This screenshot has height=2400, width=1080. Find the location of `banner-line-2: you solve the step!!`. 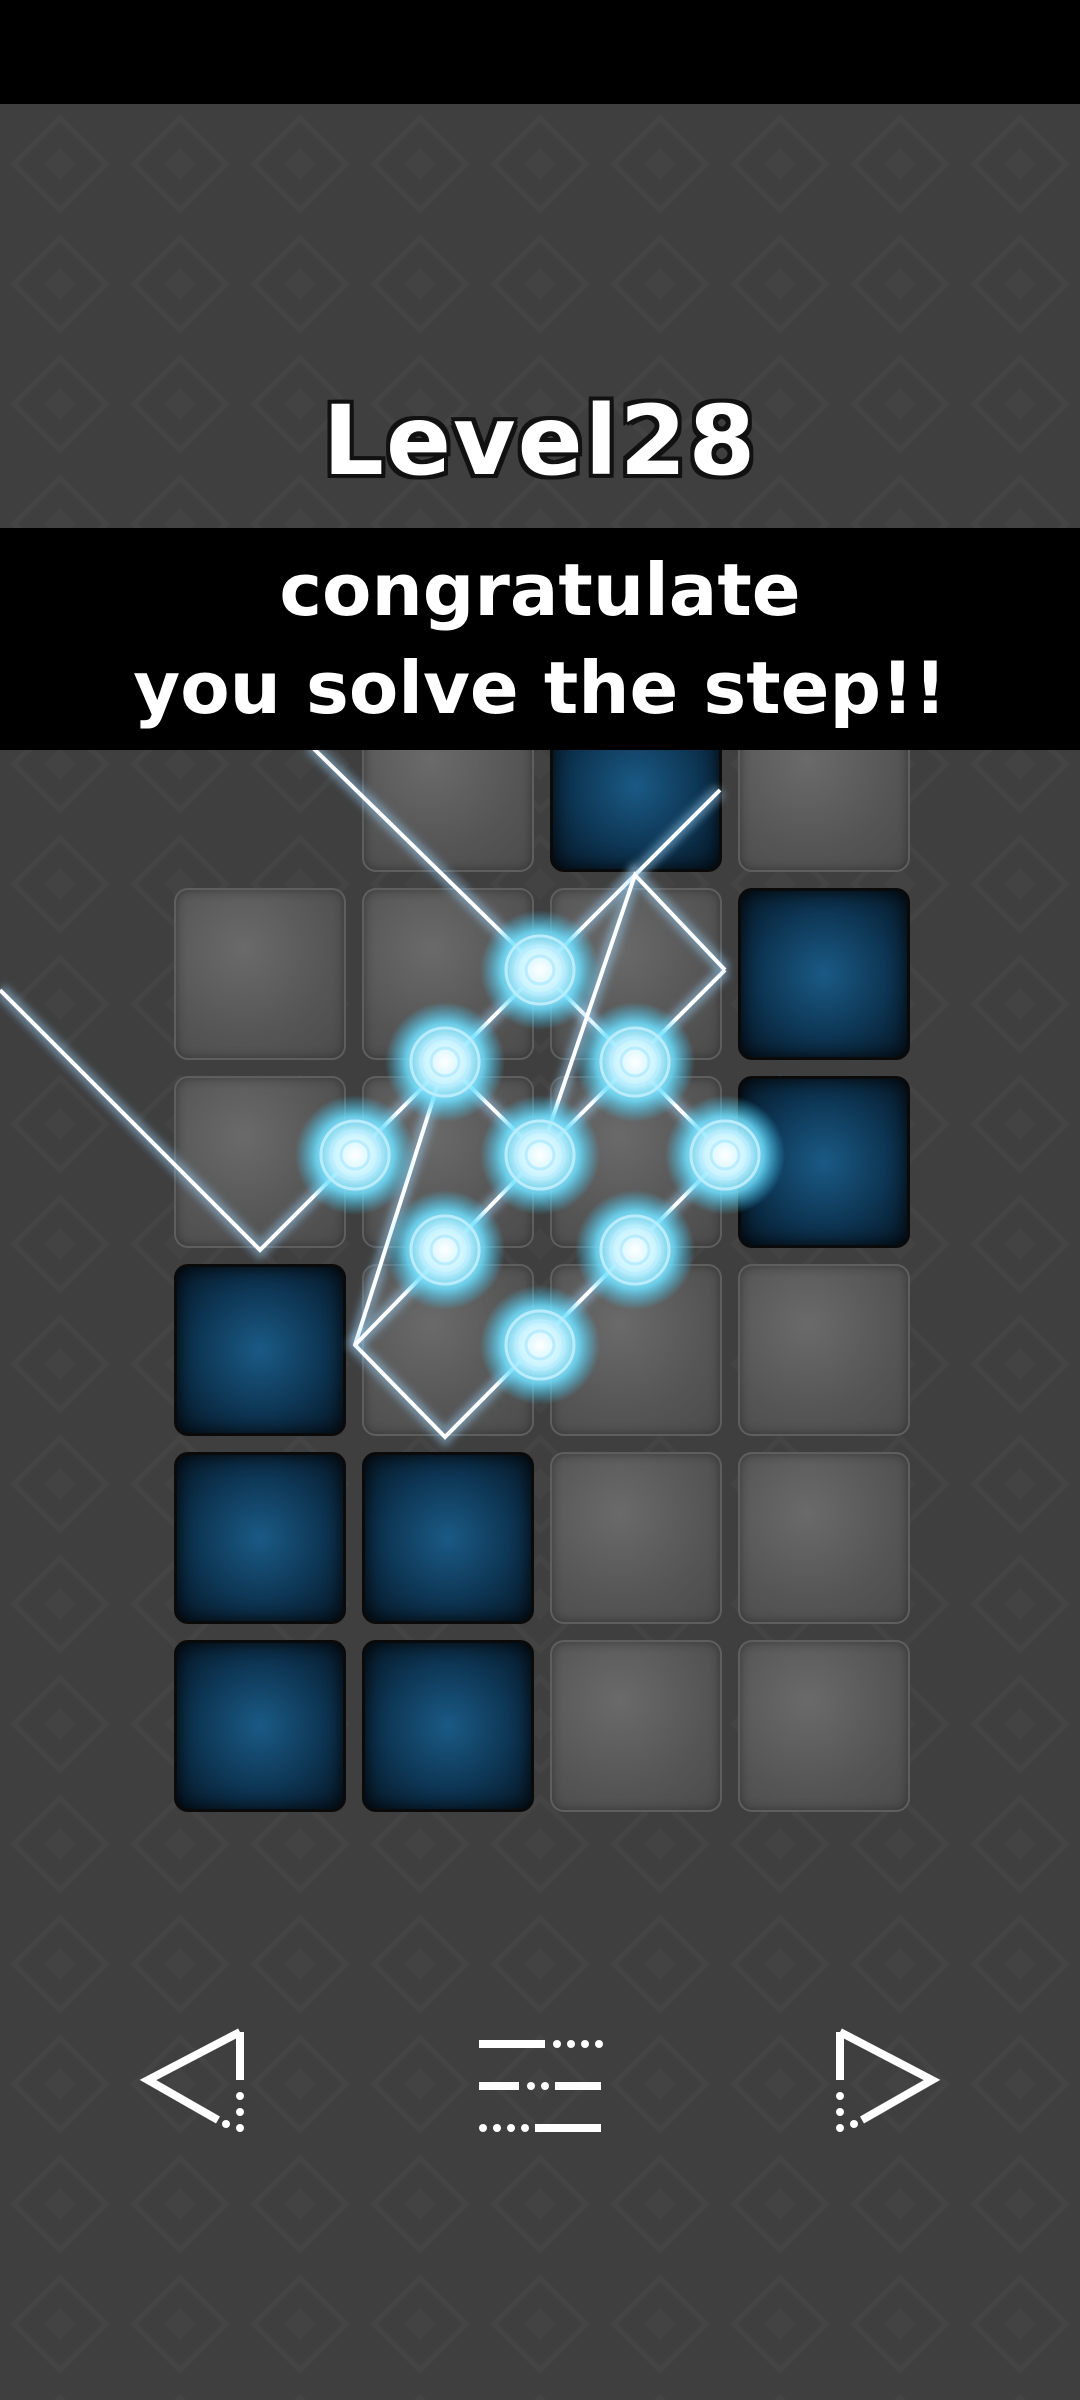

banner-line-2: you solve the step!! is located at coordinates (540, 688).